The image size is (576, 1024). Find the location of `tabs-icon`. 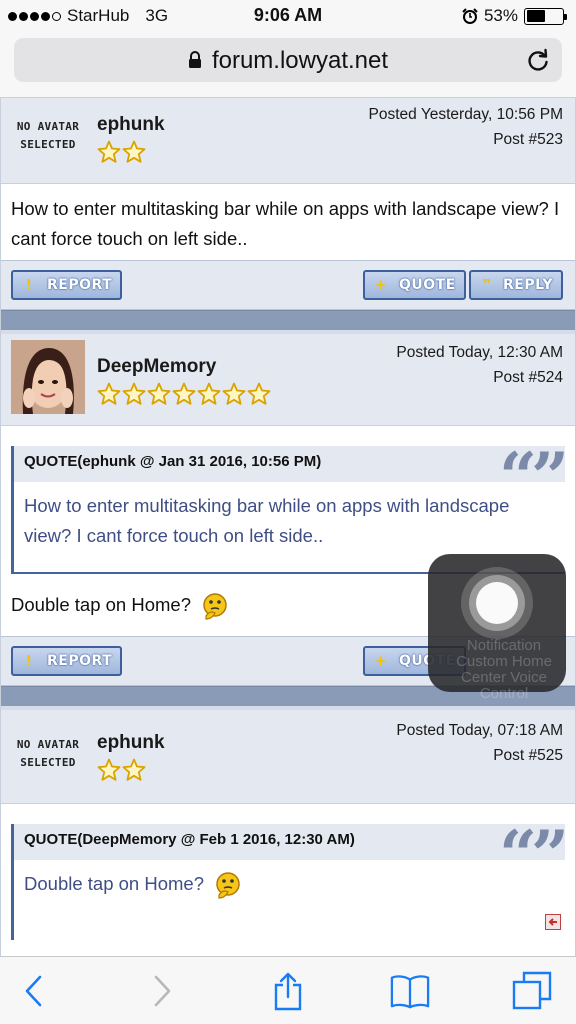

tabs-icon is located at coordinates (532, 990).